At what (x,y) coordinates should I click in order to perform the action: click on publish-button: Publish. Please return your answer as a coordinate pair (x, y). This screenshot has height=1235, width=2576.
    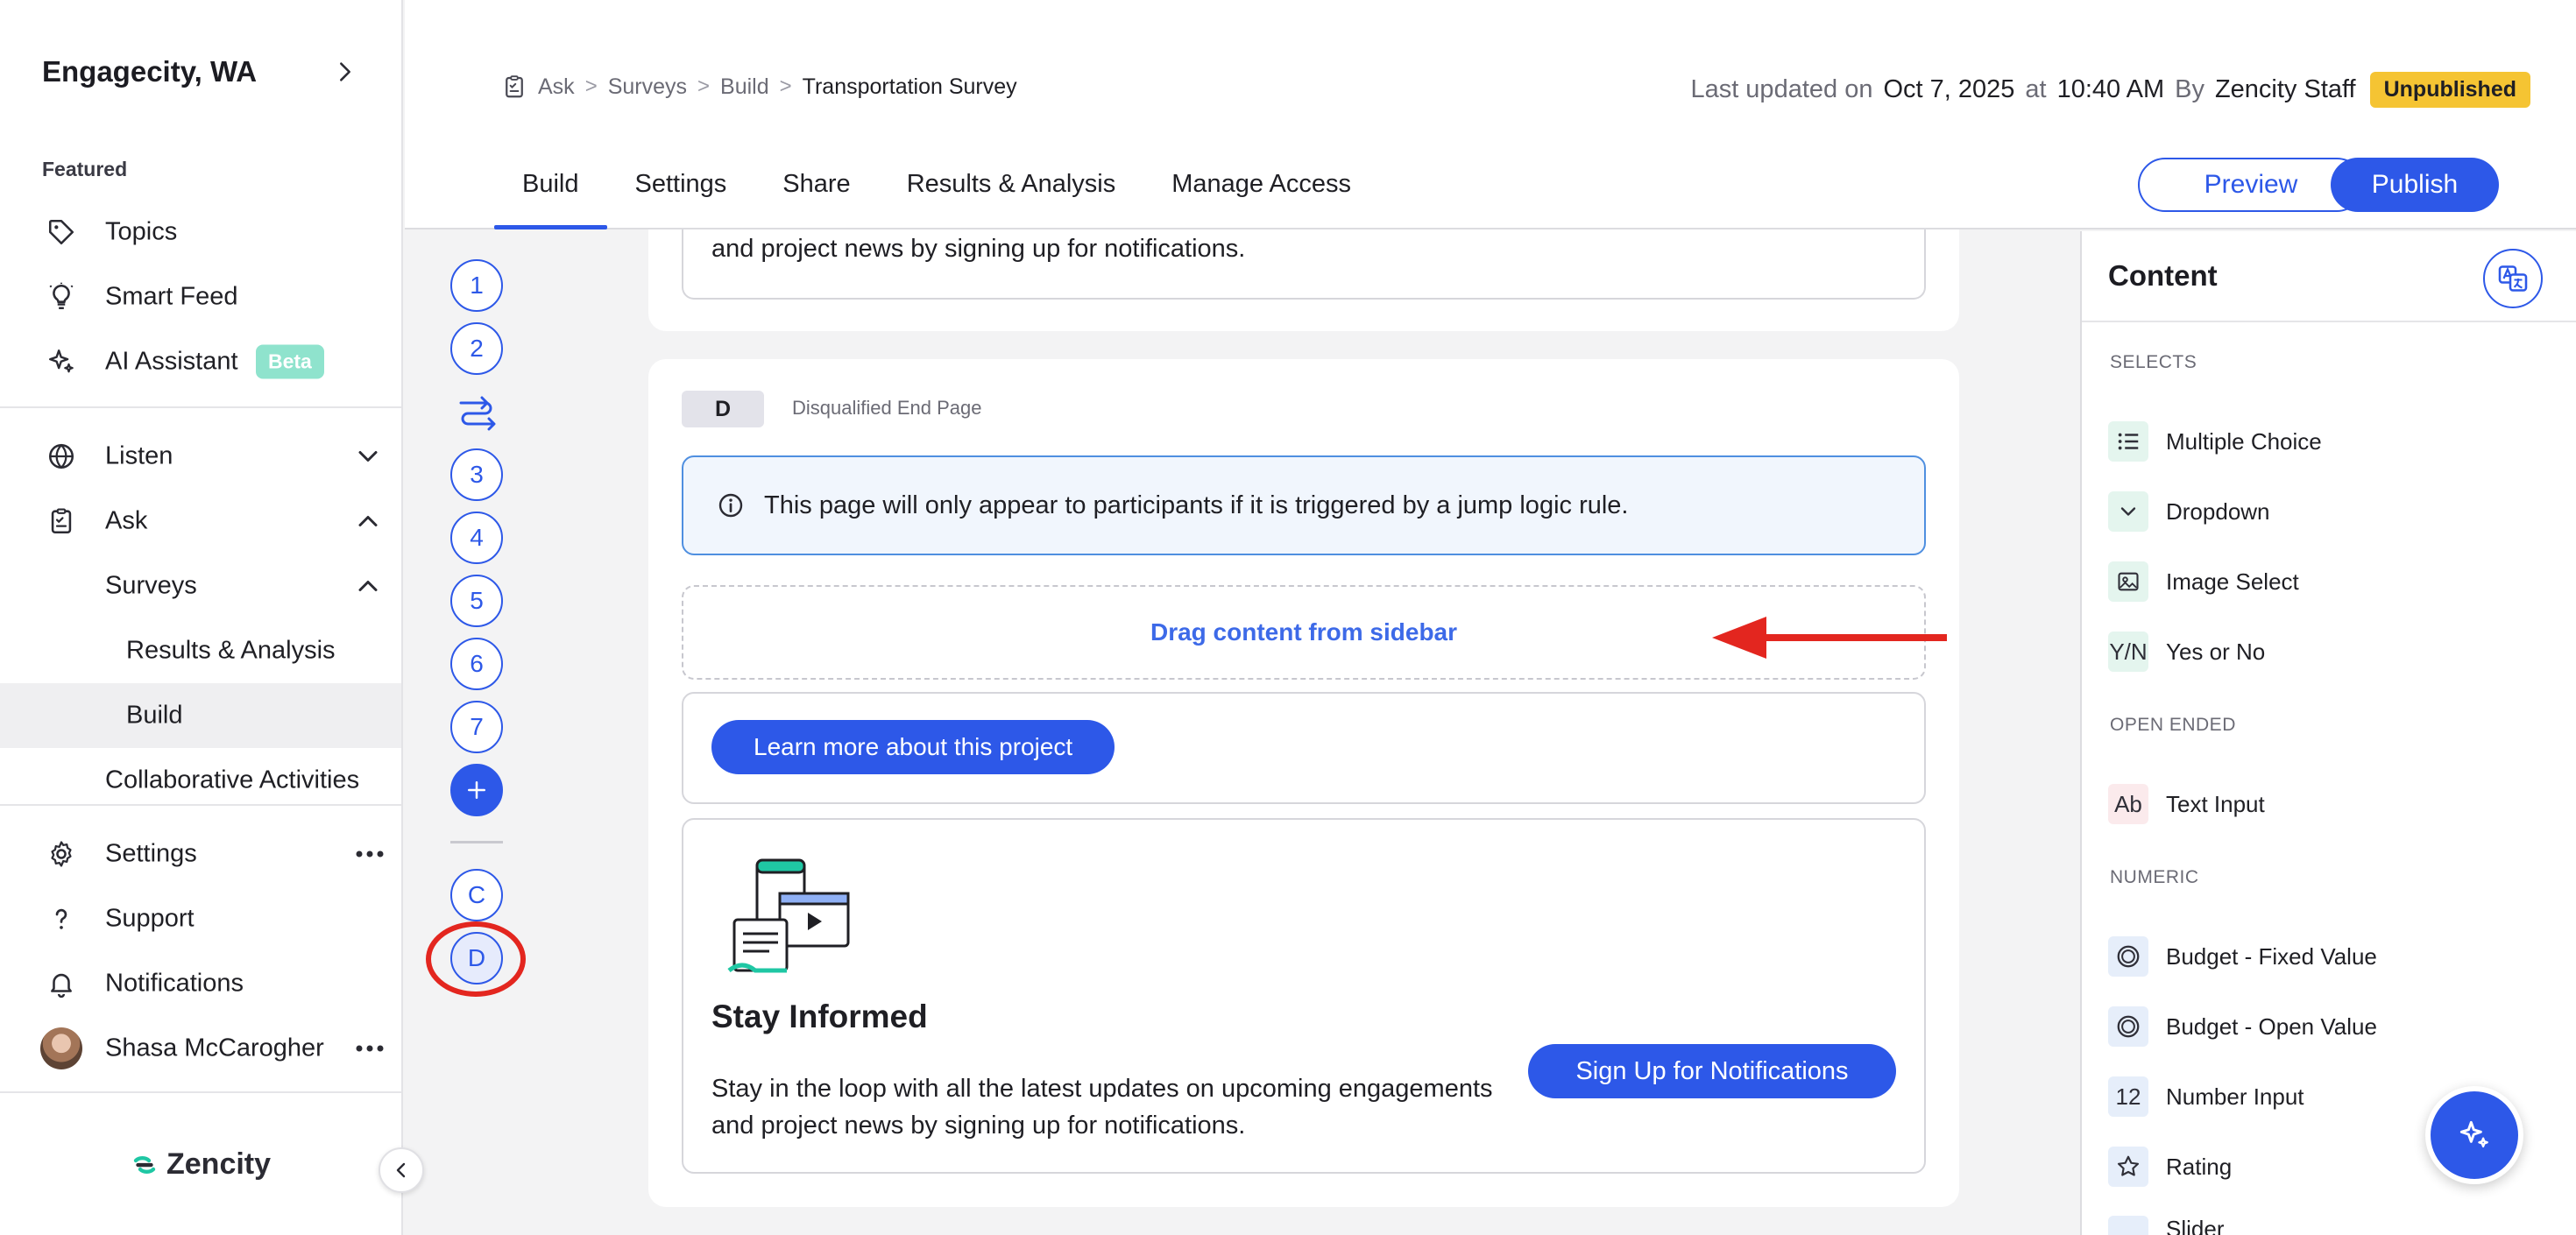
    Looking at the image, I should click on (2415, 185).